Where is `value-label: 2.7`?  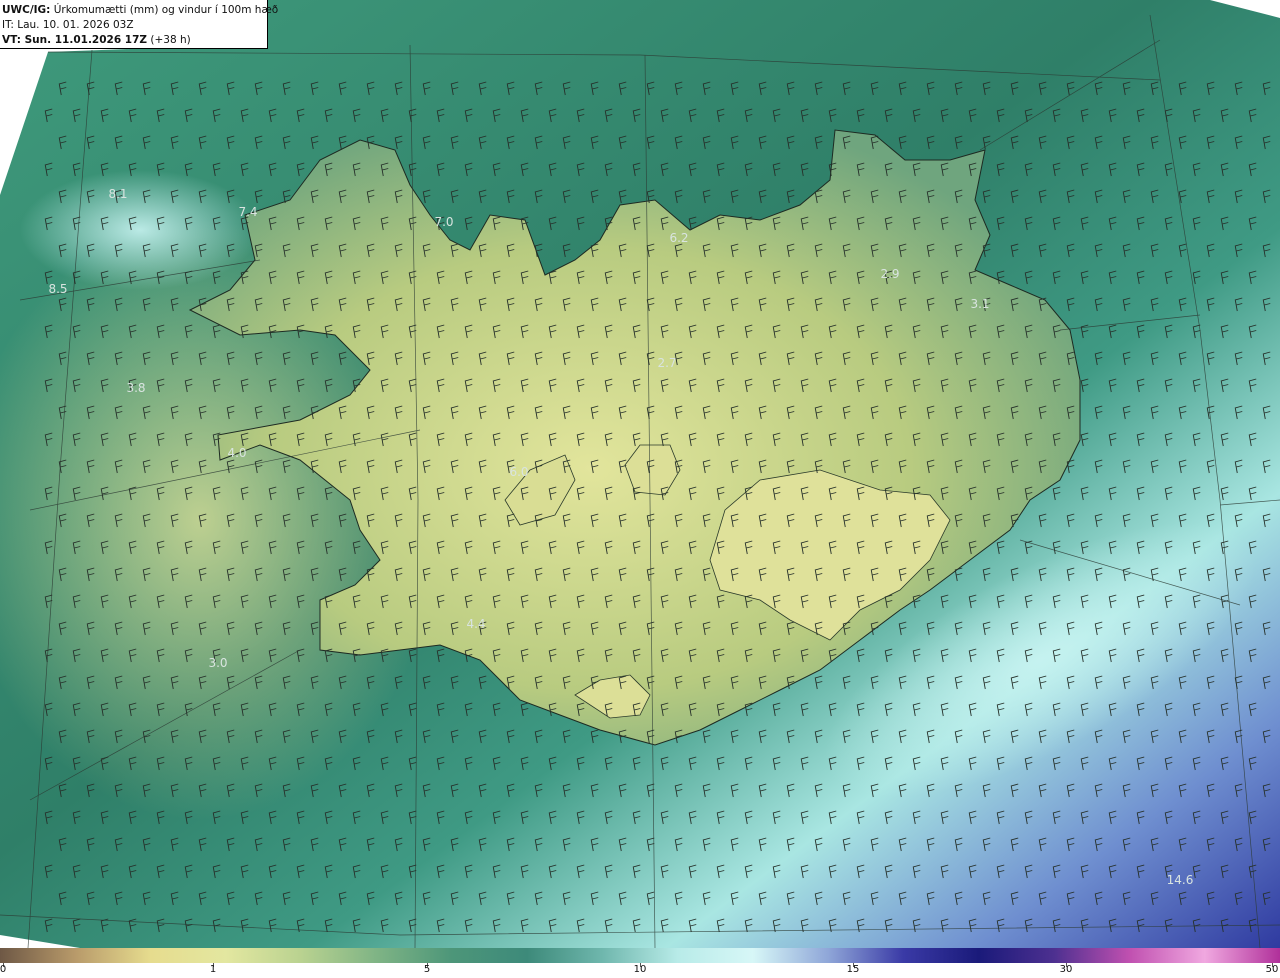
value-label: 2.7 is located at coordinates (666, 363).